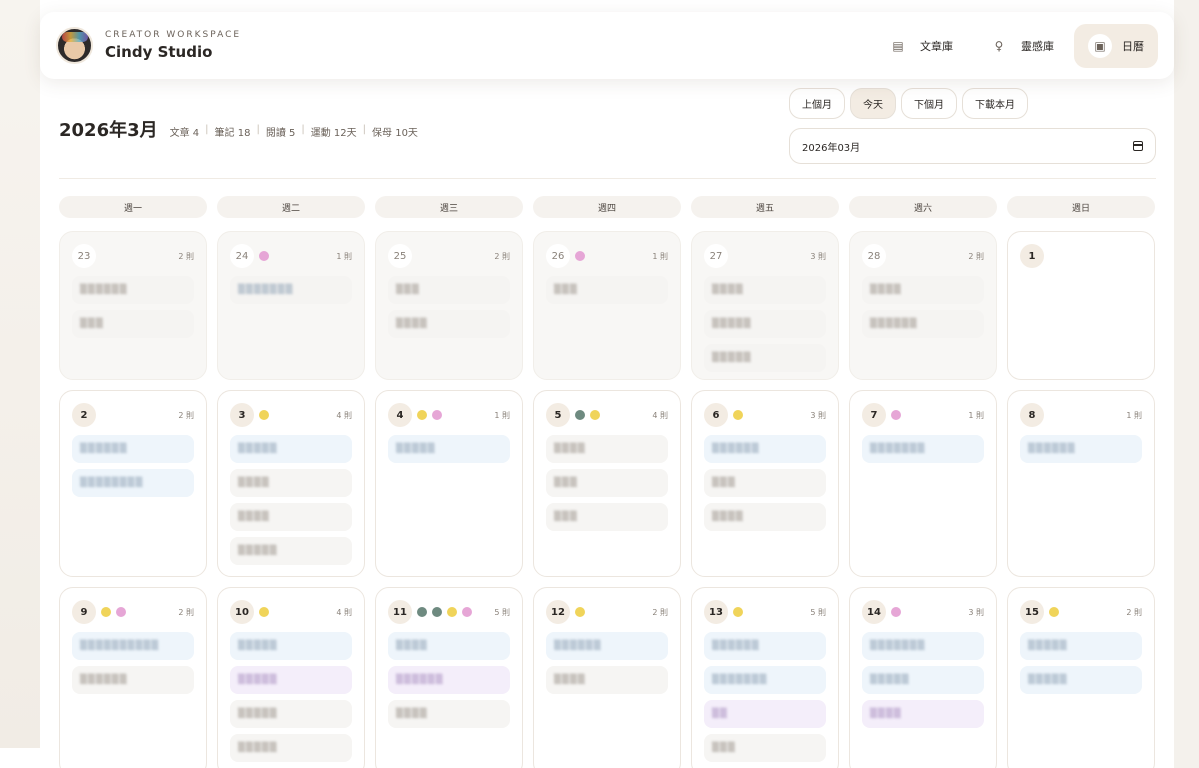 The height and width of the screenshot is (768, 1199). I want to click on day-cell: 25 2 則 ▒▒▒ ▒▒▒▒, so click(449, 305).